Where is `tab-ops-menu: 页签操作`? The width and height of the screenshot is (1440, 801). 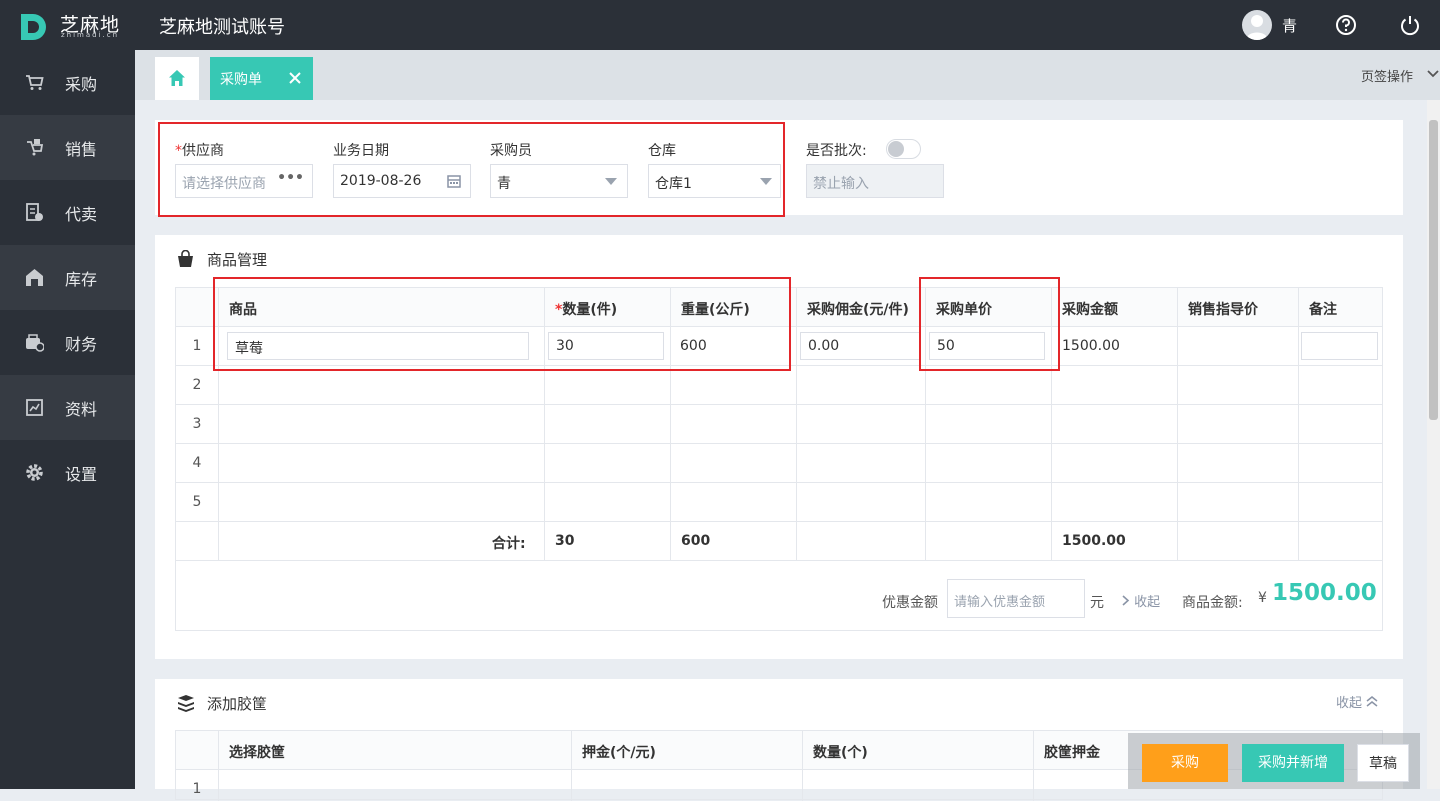
tab-ops-menu: 页签操作 is located at coordinates (1400, 75).